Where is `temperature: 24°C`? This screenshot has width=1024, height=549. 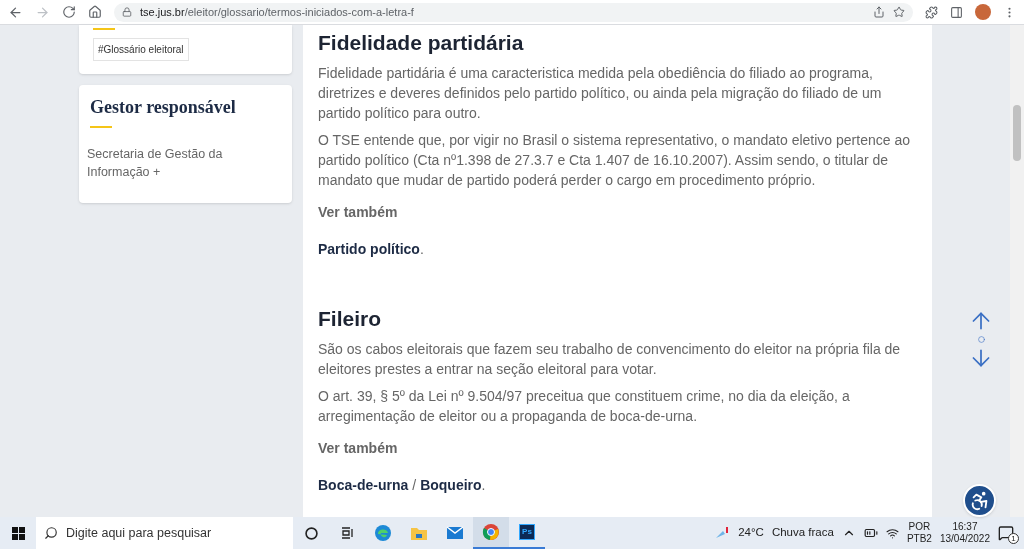 temperature: 24°C is located at coordinates (751, 533).